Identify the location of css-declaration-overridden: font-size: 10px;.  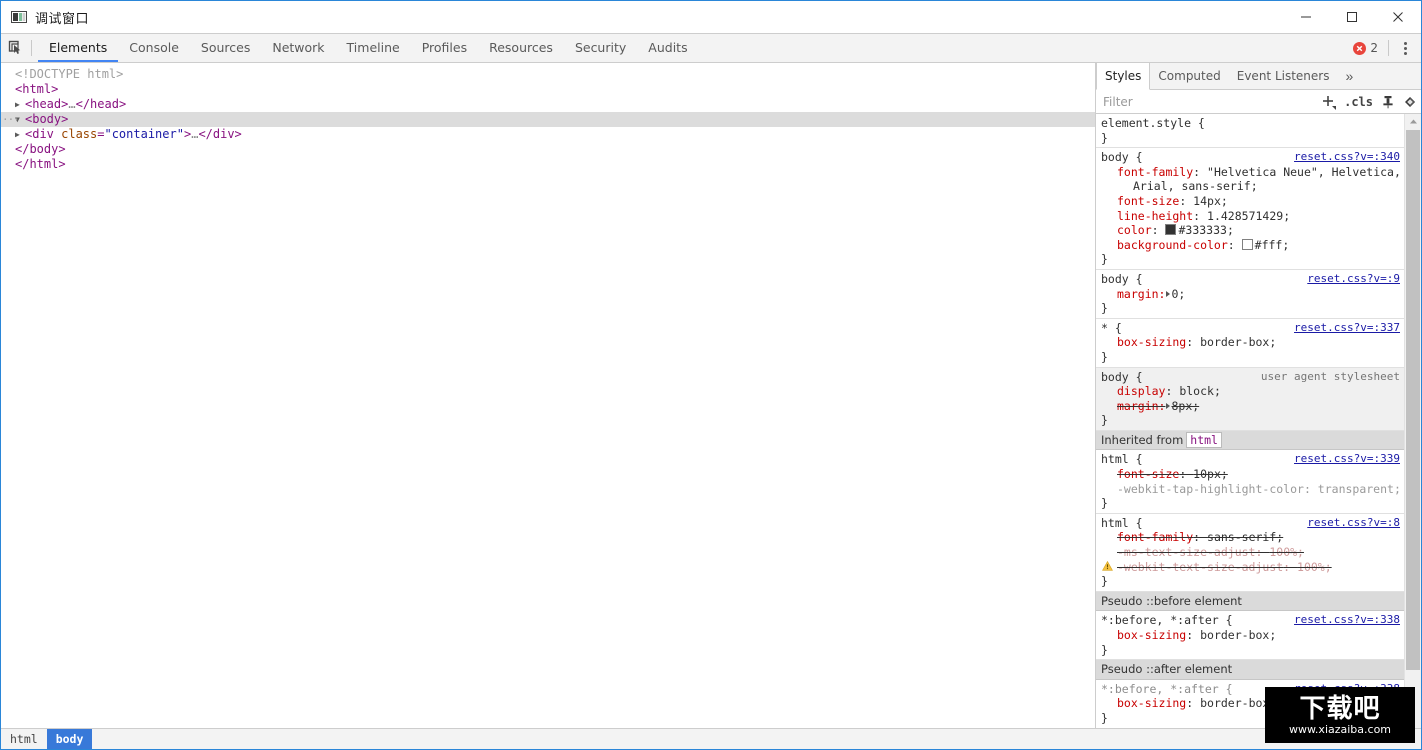
(1252, 474).